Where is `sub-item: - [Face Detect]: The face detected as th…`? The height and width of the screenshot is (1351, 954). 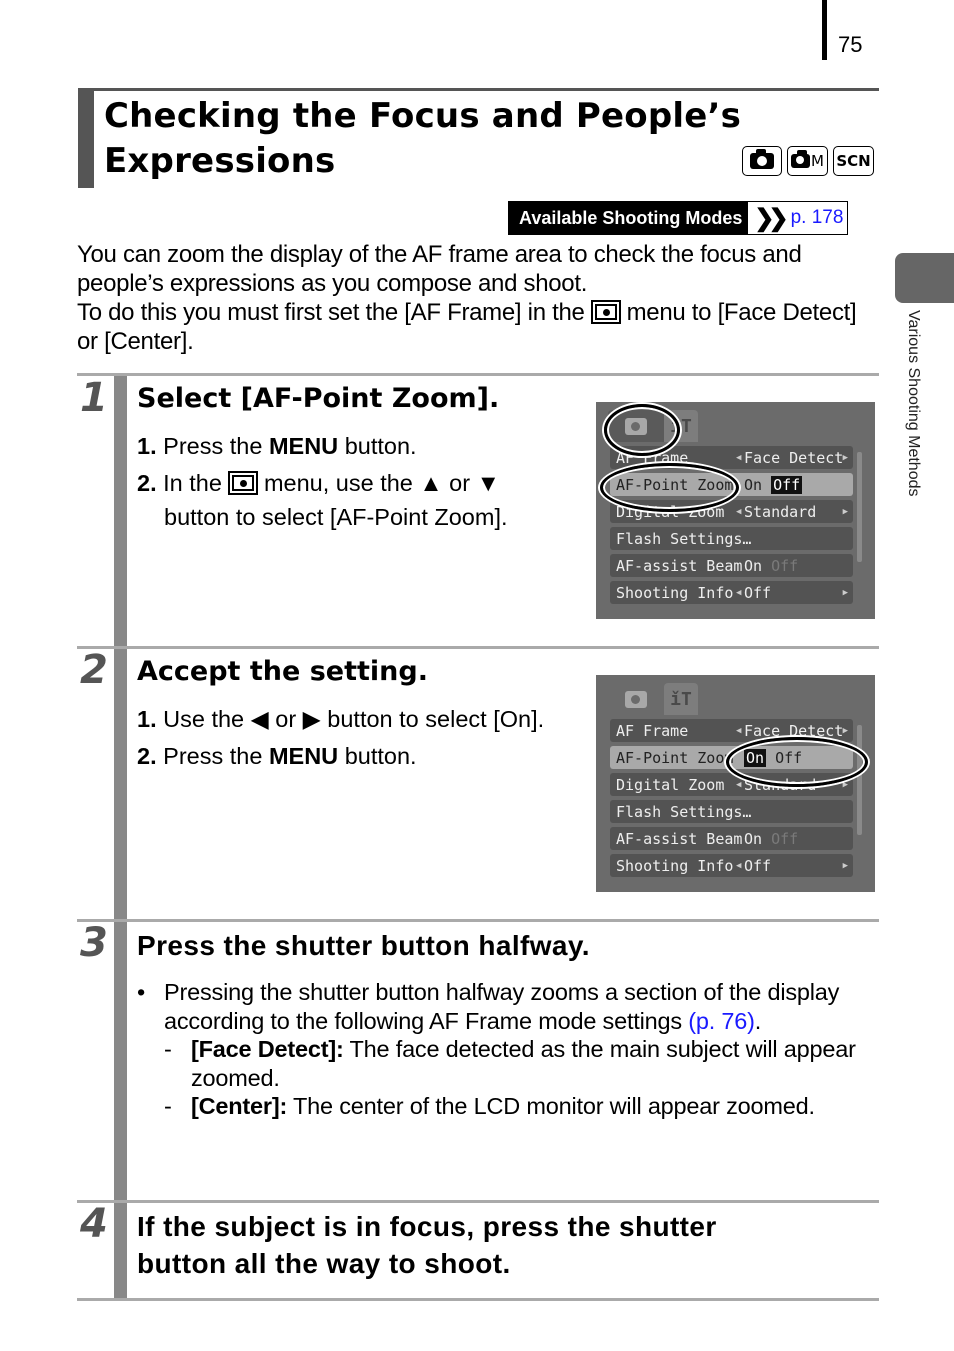 sub-item: - [Face Detect]: The face detected as th… is located at coordinates (510, 1063).